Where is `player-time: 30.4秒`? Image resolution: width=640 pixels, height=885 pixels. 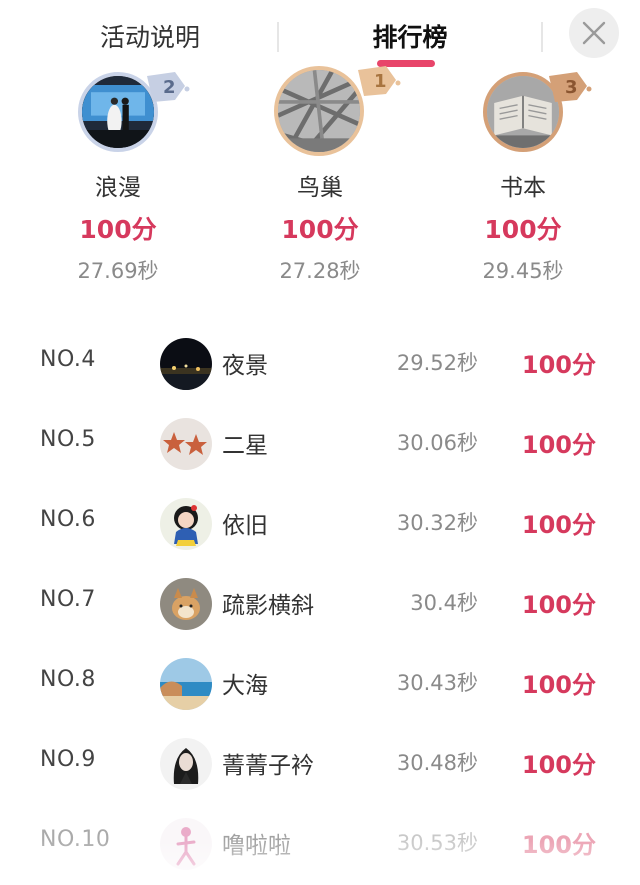
player-time: 30.4秒 is located at coordinates (444, 603).